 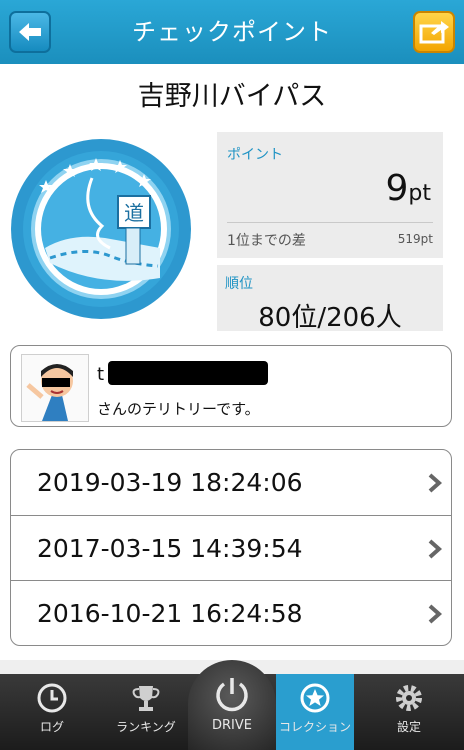 What do you see at coordinates (409, 698) in the screenshot?
I see `gear-icon` at bounding box center [409, 698].